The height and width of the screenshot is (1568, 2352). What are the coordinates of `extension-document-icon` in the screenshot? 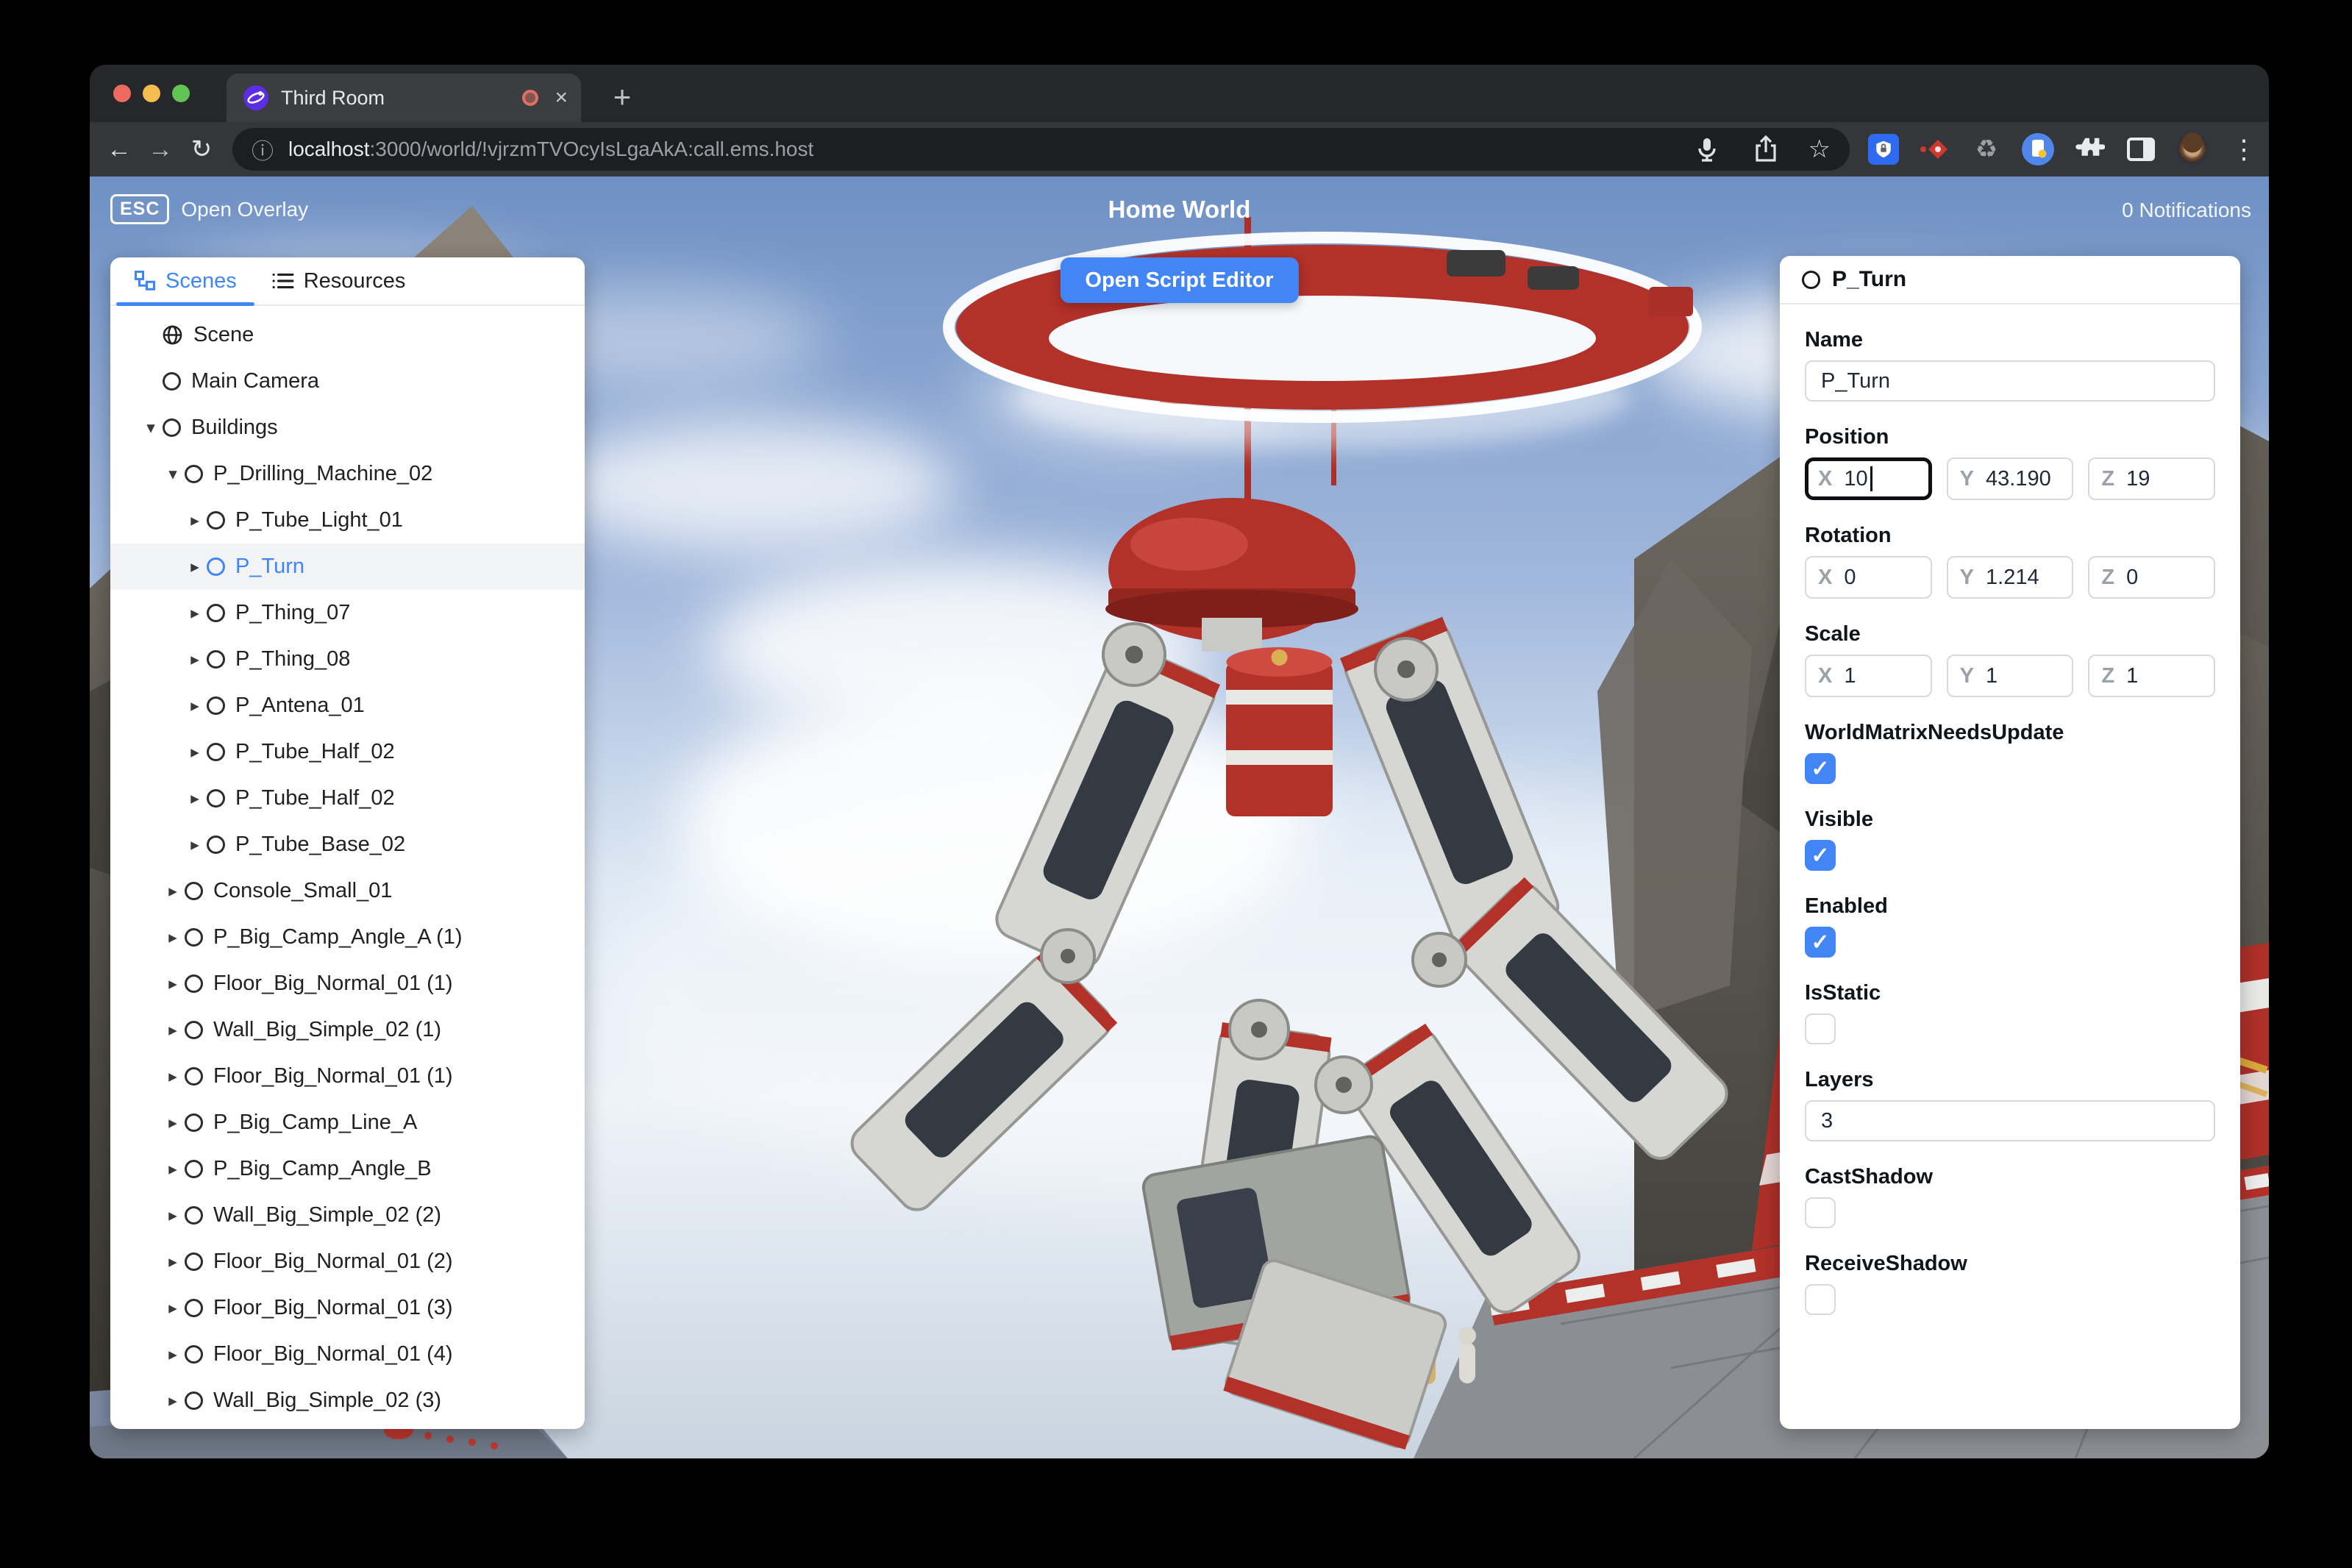 It's located at (2038, 149).